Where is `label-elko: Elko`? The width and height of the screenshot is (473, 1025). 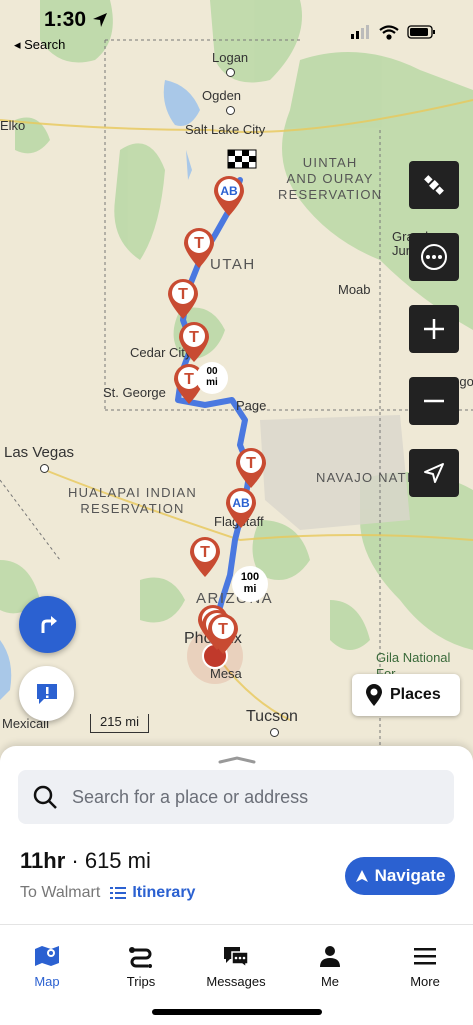
label-elko: Elko is located at coordinates (13, 125).